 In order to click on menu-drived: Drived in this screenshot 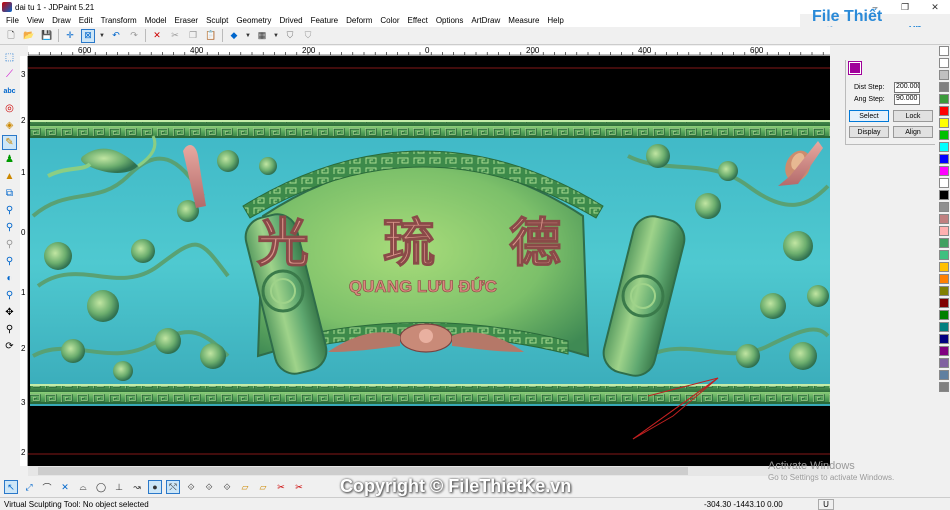, I will do `click(290, 20)`.